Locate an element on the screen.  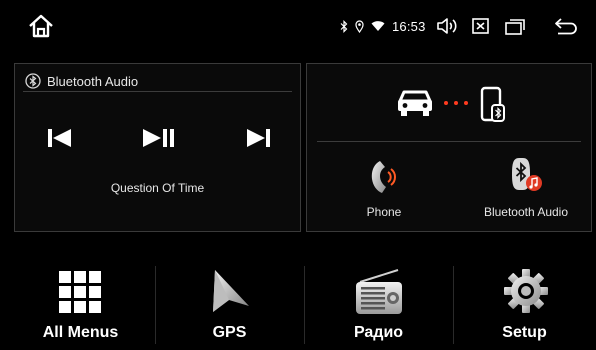
home-icon is located at coordinates (41, 26).